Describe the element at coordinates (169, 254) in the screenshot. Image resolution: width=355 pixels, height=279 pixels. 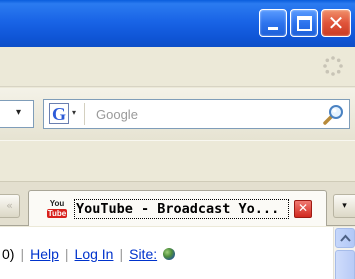
I see `globe-icon` at that location.